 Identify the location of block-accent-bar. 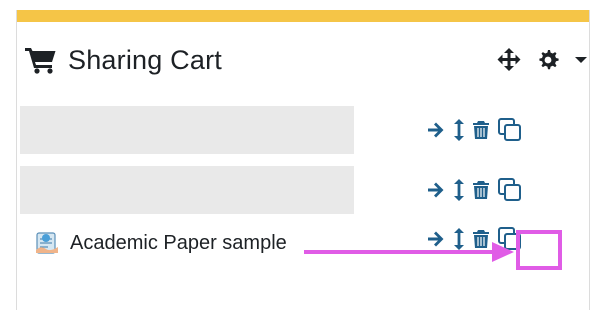
(303, 16).